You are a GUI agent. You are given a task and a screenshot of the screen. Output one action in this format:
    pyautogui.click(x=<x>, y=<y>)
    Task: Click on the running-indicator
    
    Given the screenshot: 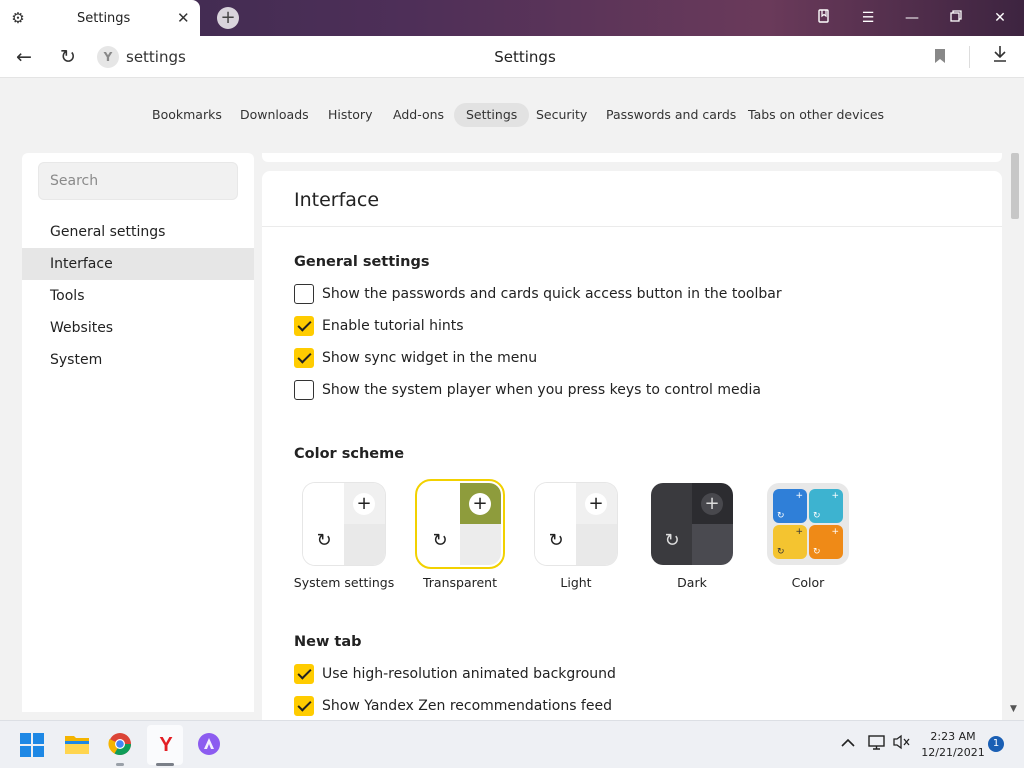 What is the action you would take?
    pyautogui.click(x=120, y=764)
    